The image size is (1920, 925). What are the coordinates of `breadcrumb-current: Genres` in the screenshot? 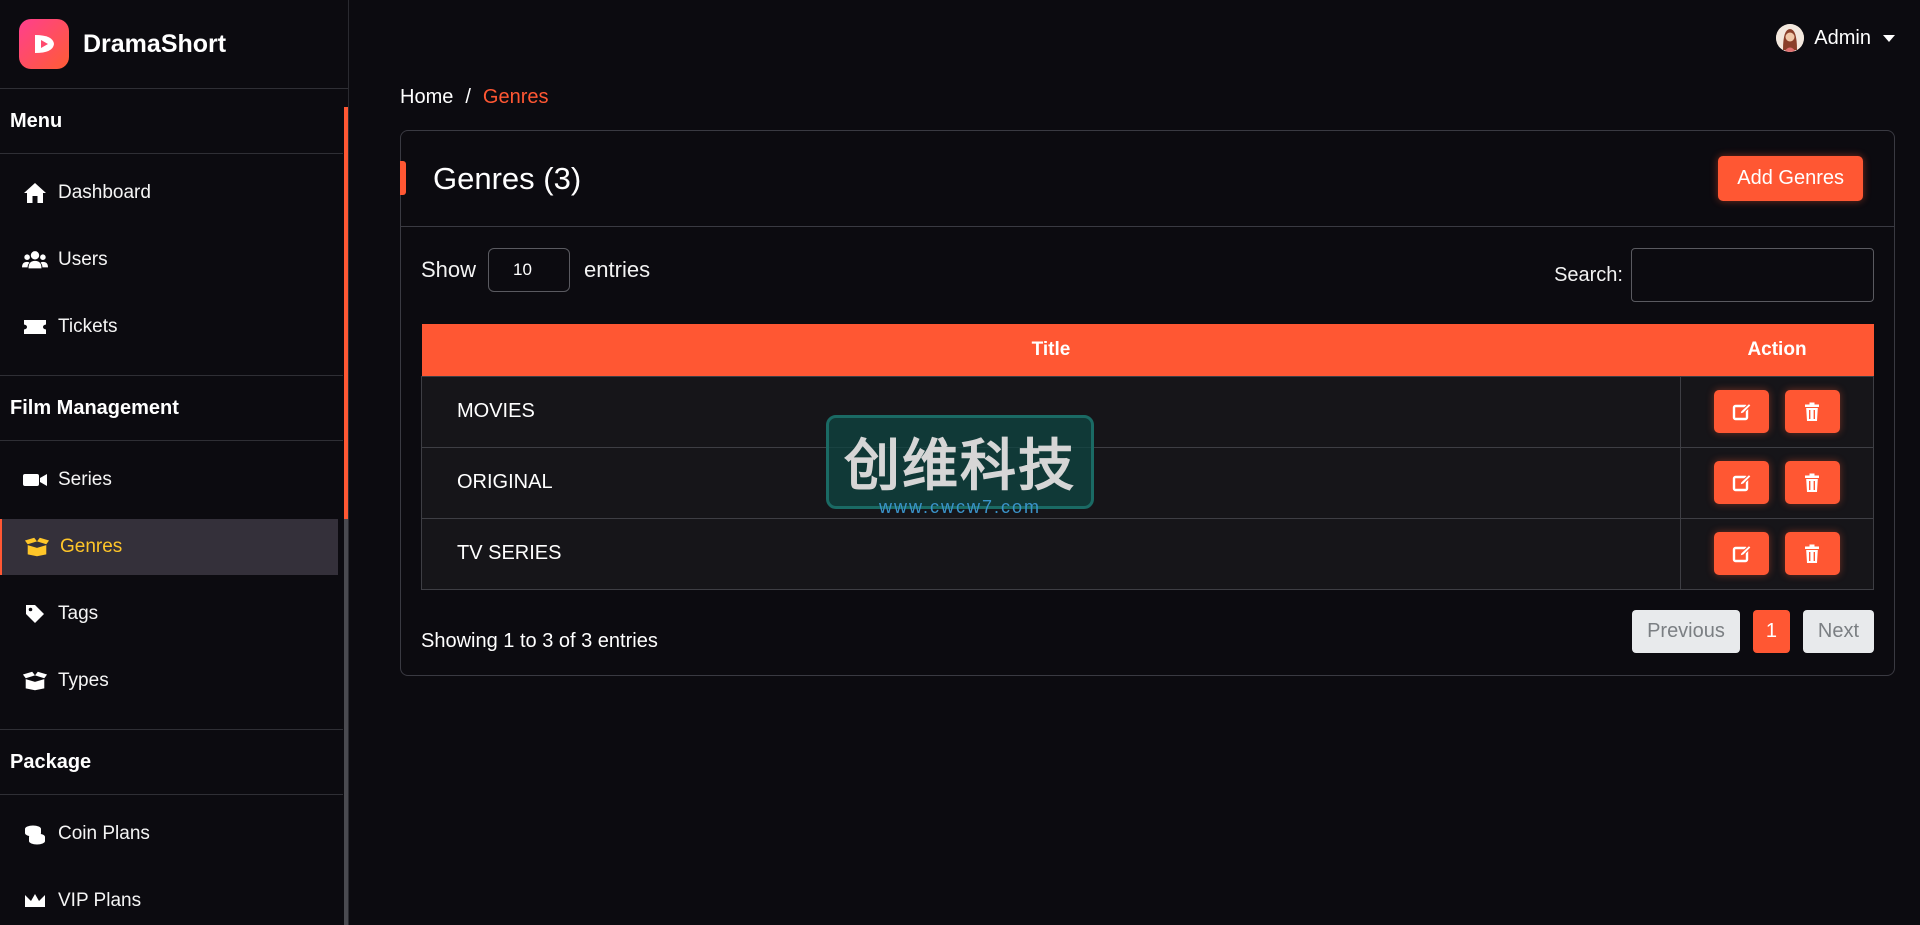 It's located at (515, 97).